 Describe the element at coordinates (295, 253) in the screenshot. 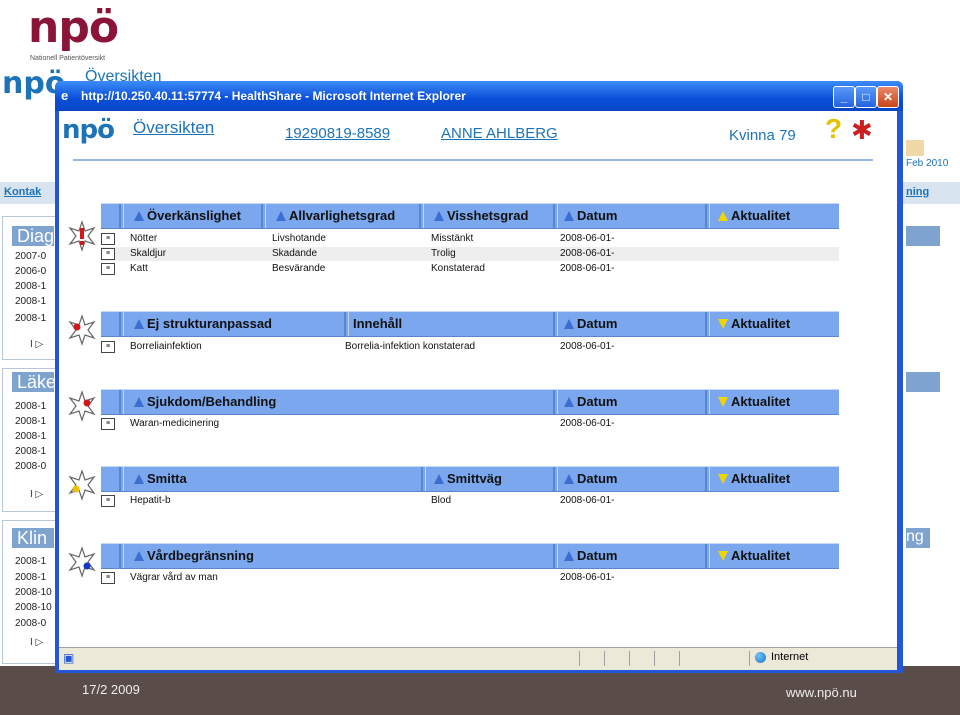

I see `cell: Skadande` at that location.